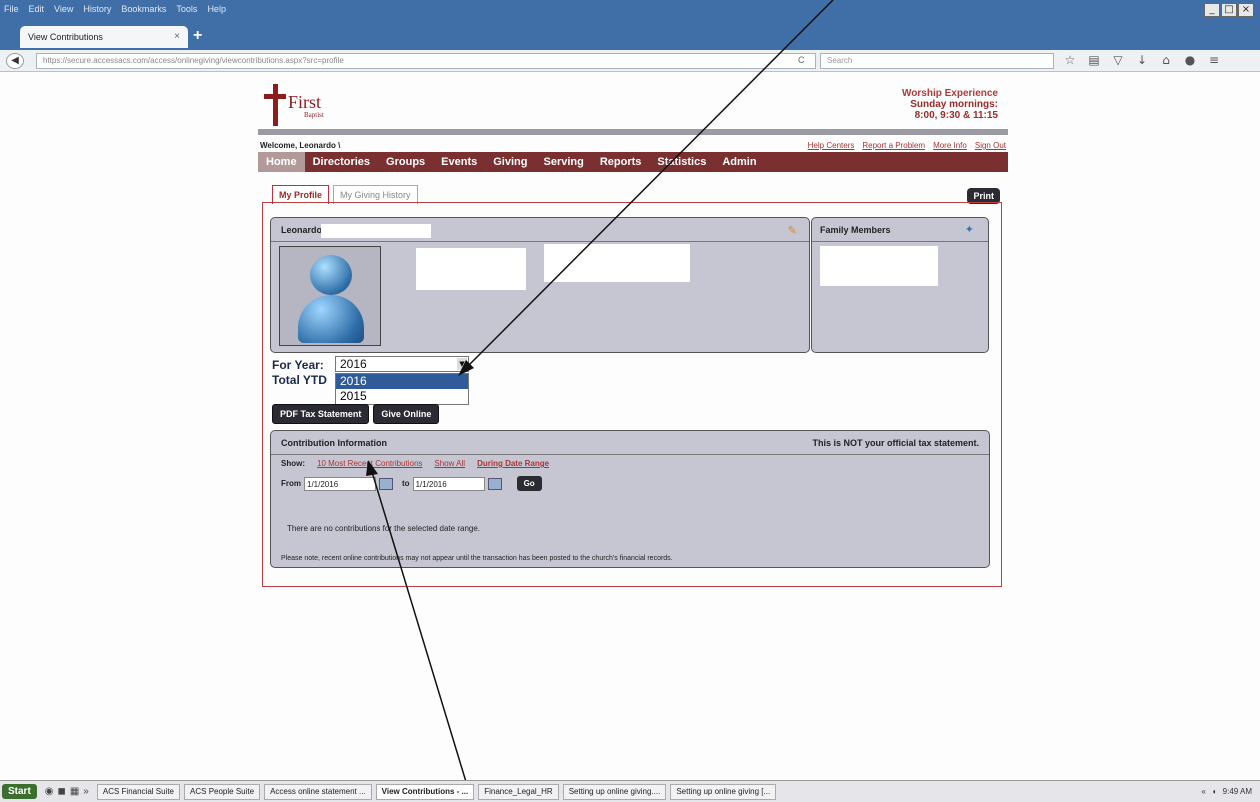  I want to click on arrow-to-pdf-button, so click(421, 633).